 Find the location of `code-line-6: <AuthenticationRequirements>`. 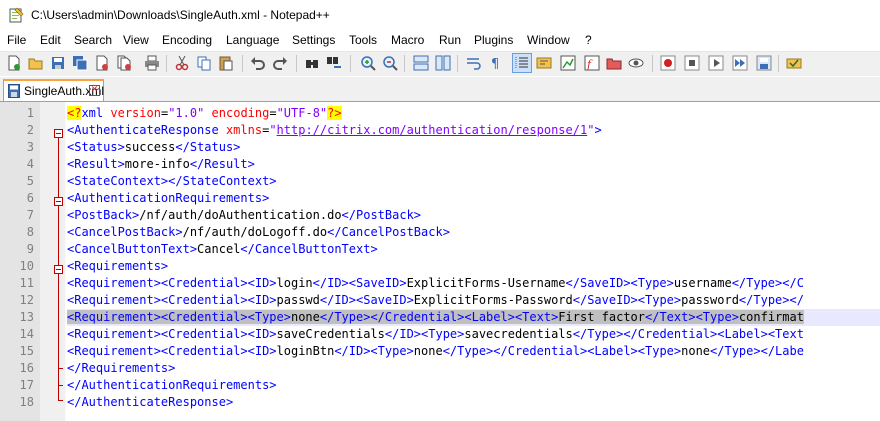

code-line-6: <AuthenticationRequirements> is located at coordinates (168, 198).